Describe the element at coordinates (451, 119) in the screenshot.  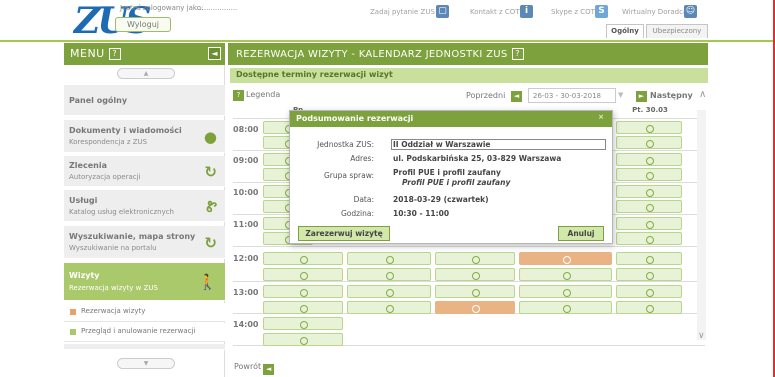
I see `dialog-header: Podsumowanie rezerwacji ×` at that location.